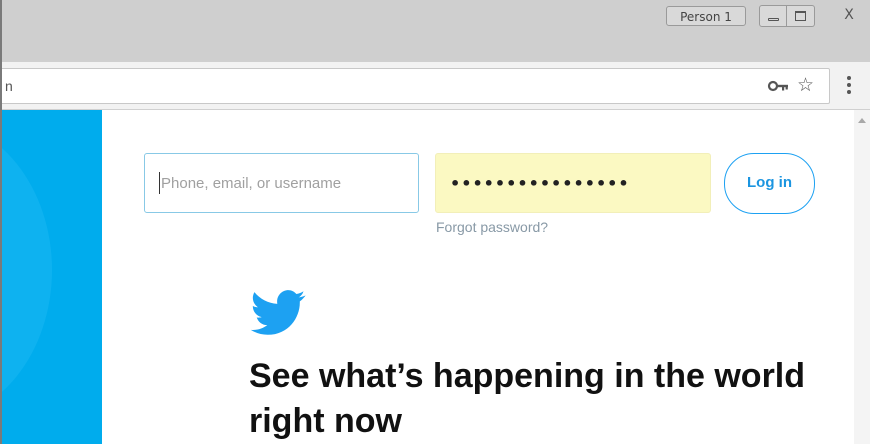 This screenshot has height=444, width=870. I want to click on browser-toolbar: n ☆, so click(436, 86).